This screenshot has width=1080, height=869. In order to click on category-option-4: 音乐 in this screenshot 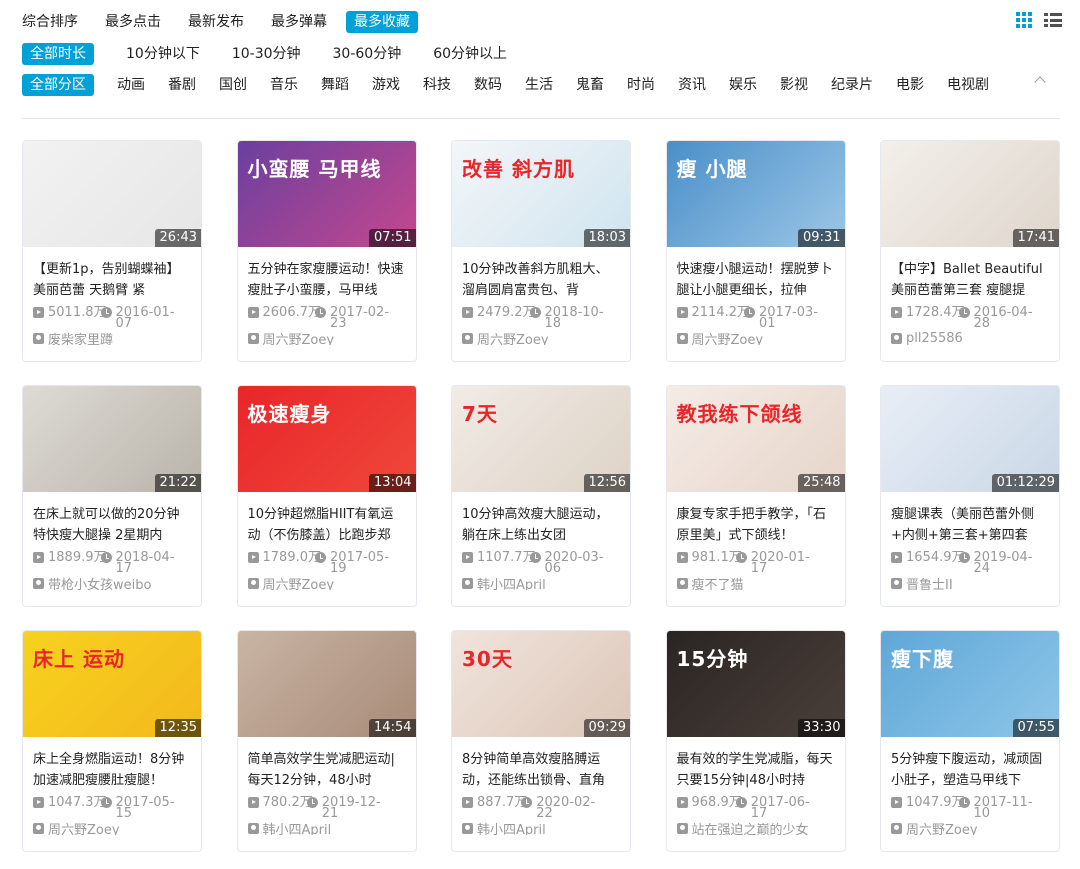, I will do `click(284, 85)`.